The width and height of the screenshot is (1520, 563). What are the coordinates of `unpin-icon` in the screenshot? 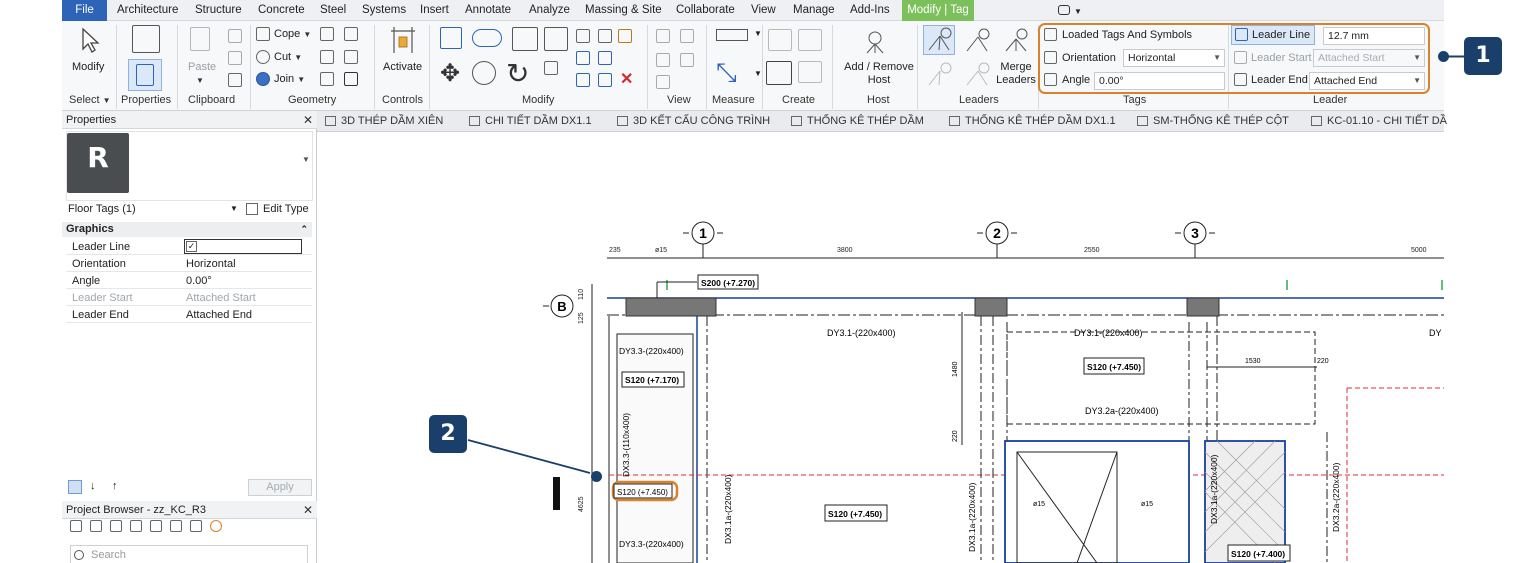 It's located at (605, 80).